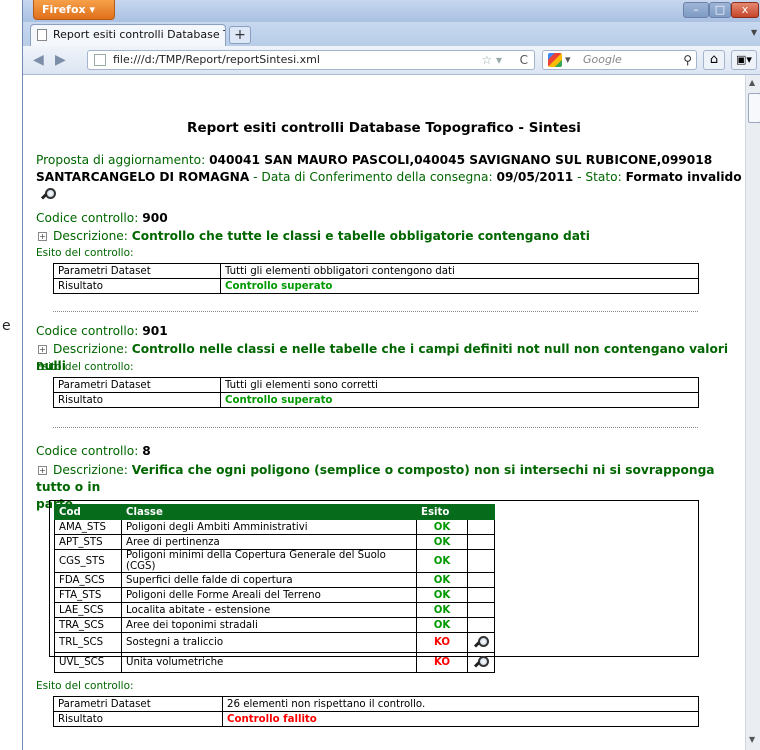  What do you see at coordinates (752, 412) in the screenshot?
I see `vertical-scrollbar: ▲ ▼` at bounding box center [752, 412].